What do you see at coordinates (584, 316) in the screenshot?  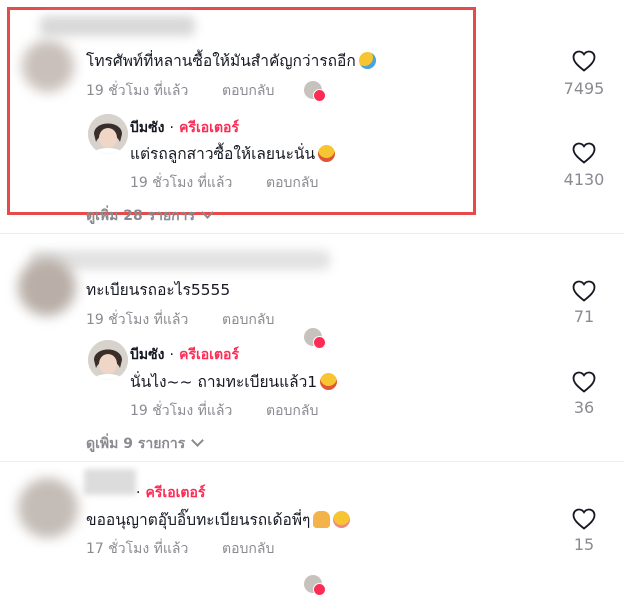 I see `like-count: 71` at bounding box center [584, 316].